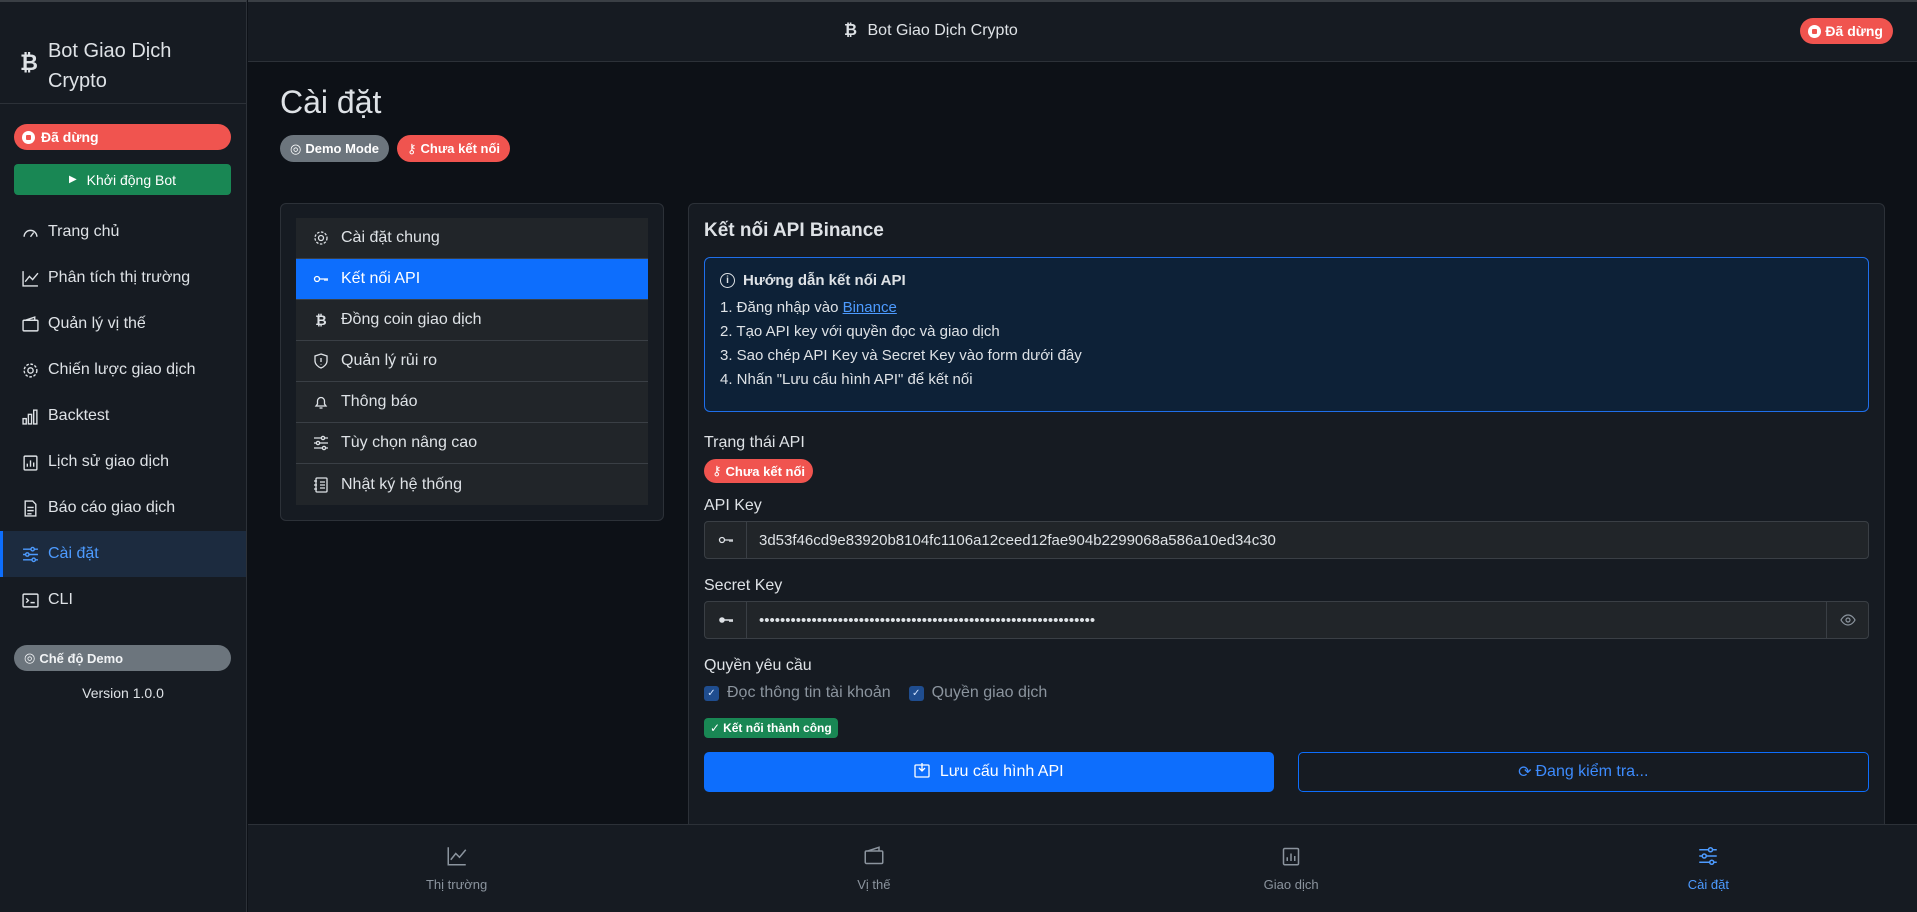 This screenshot has width=1917, height=912. I want to click on terminal-icon, so click(30, 600).